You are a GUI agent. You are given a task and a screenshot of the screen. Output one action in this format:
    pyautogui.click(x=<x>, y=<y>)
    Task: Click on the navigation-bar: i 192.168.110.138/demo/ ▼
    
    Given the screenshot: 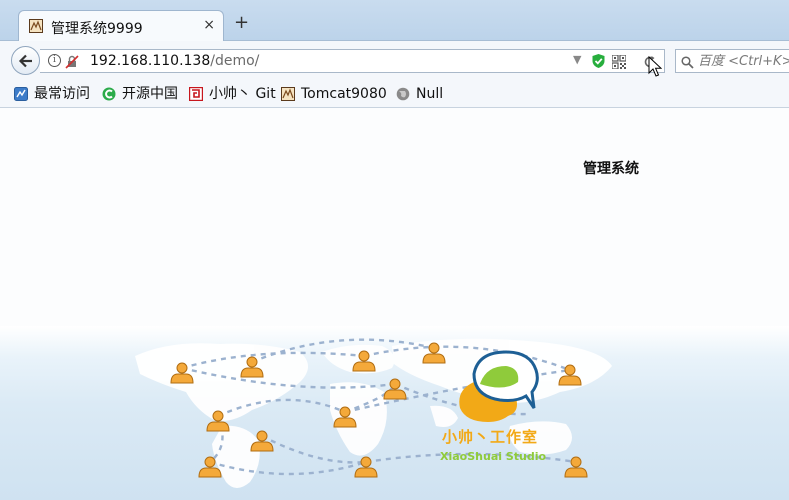 What is the action you would take?
    pyautogui.click(x=394, y=61)
    